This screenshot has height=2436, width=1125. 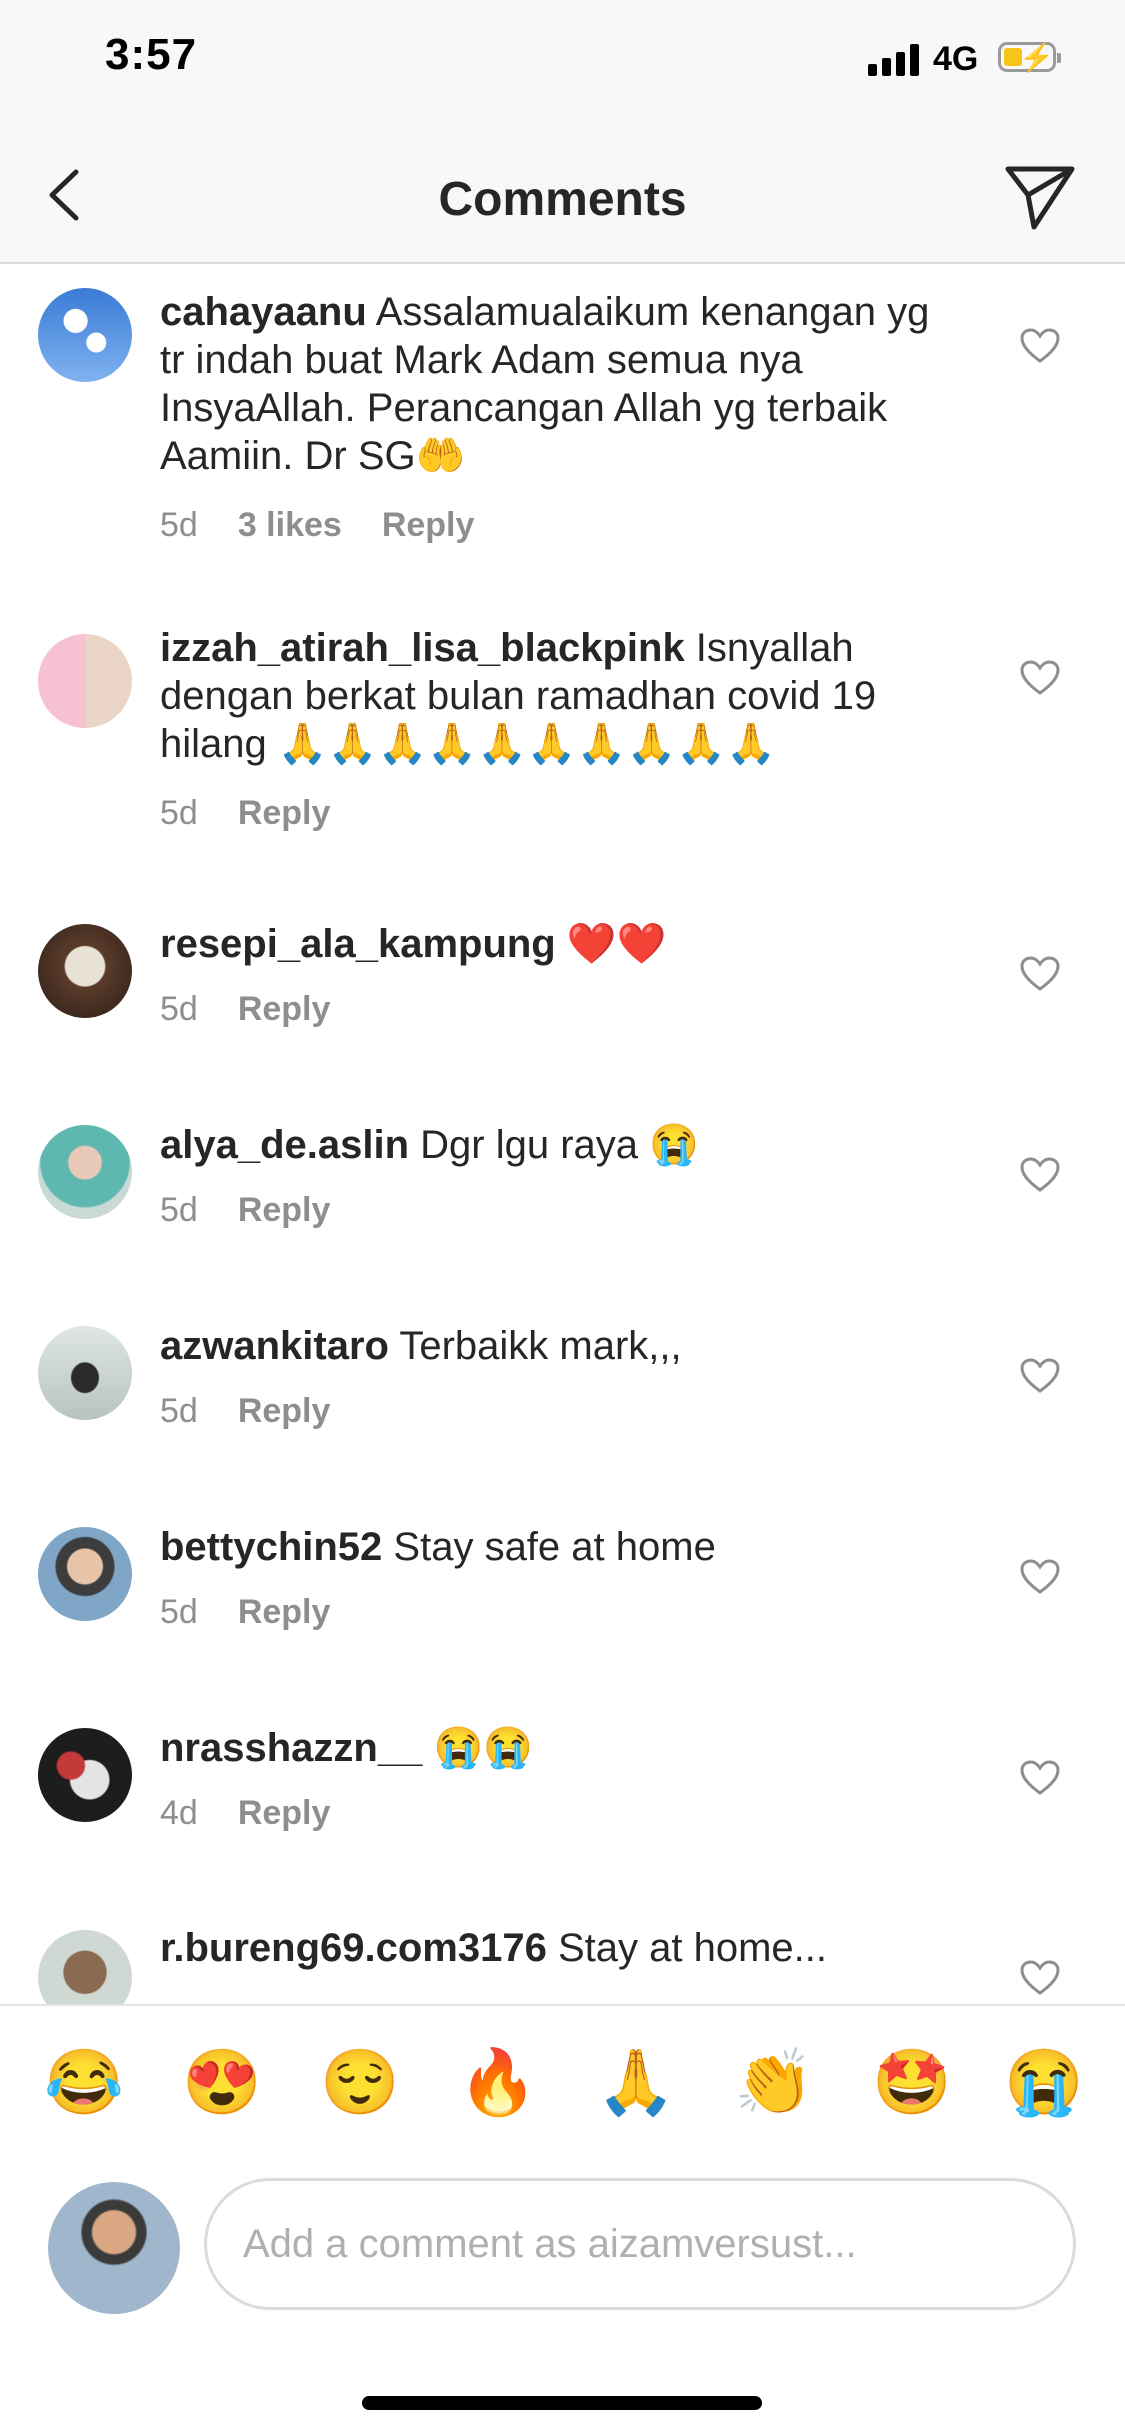 I want to click on battery-charging-icon: ⚡, so click(x=1029, y=57).